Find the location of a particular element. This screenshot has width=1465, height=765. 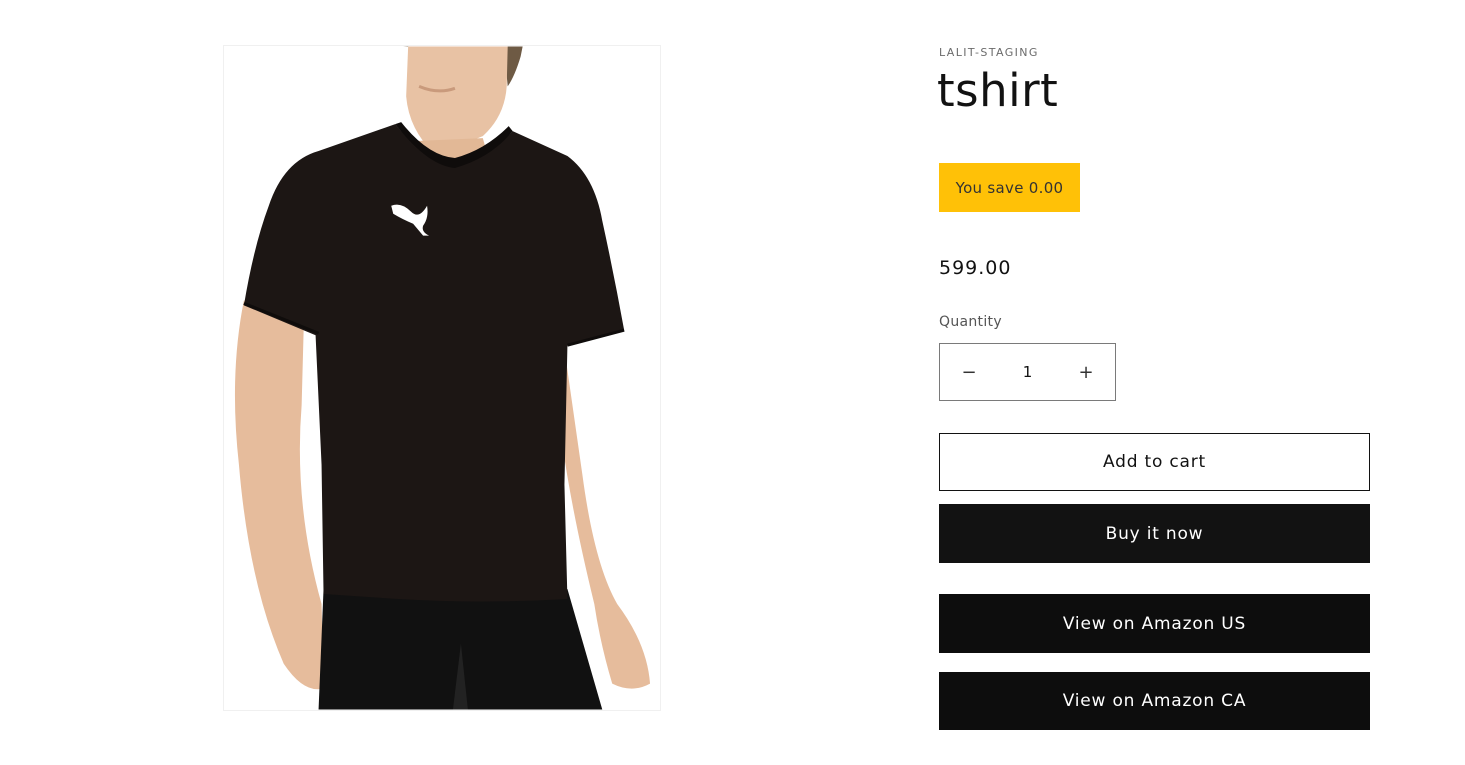

product-title: tshirt is located at coordinates (998, 90).